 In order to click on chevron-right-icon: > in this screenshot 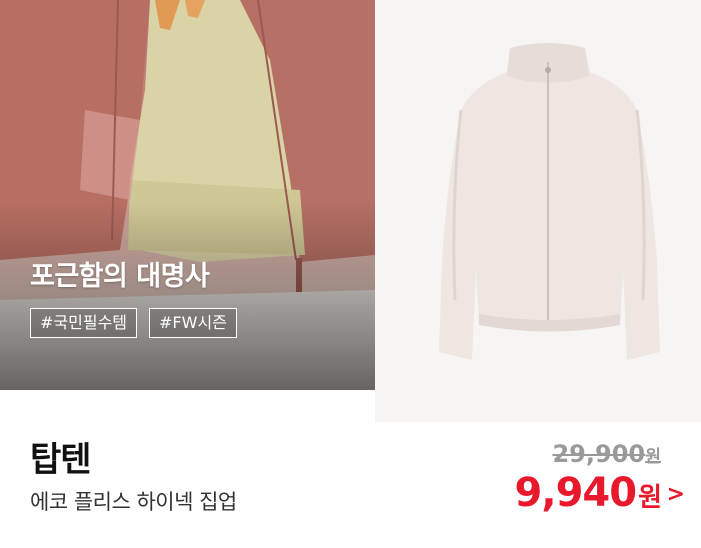, I will do `click(676, 494)`.